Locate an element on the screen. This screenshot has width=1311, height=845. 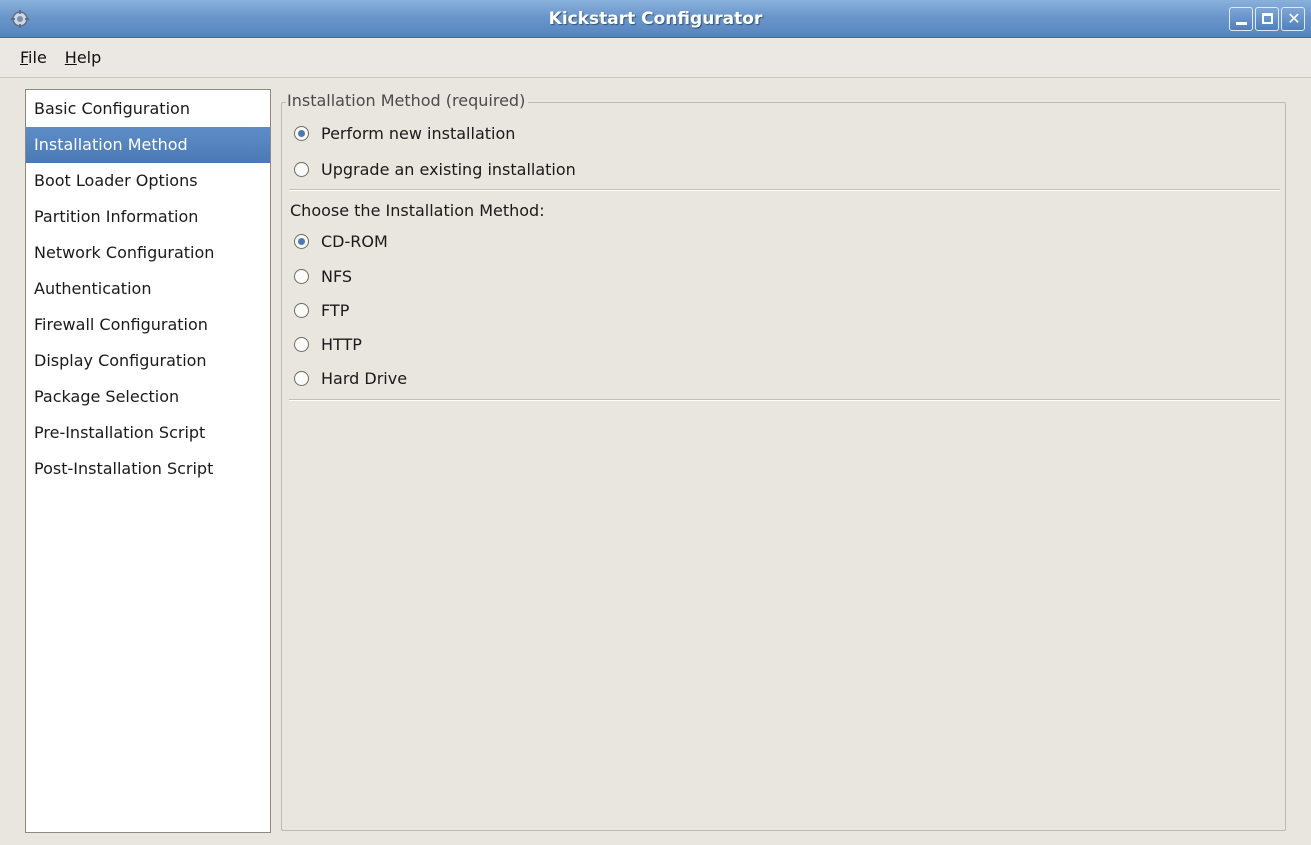
radio-label: HTTP is located at coordinates (341, 344).